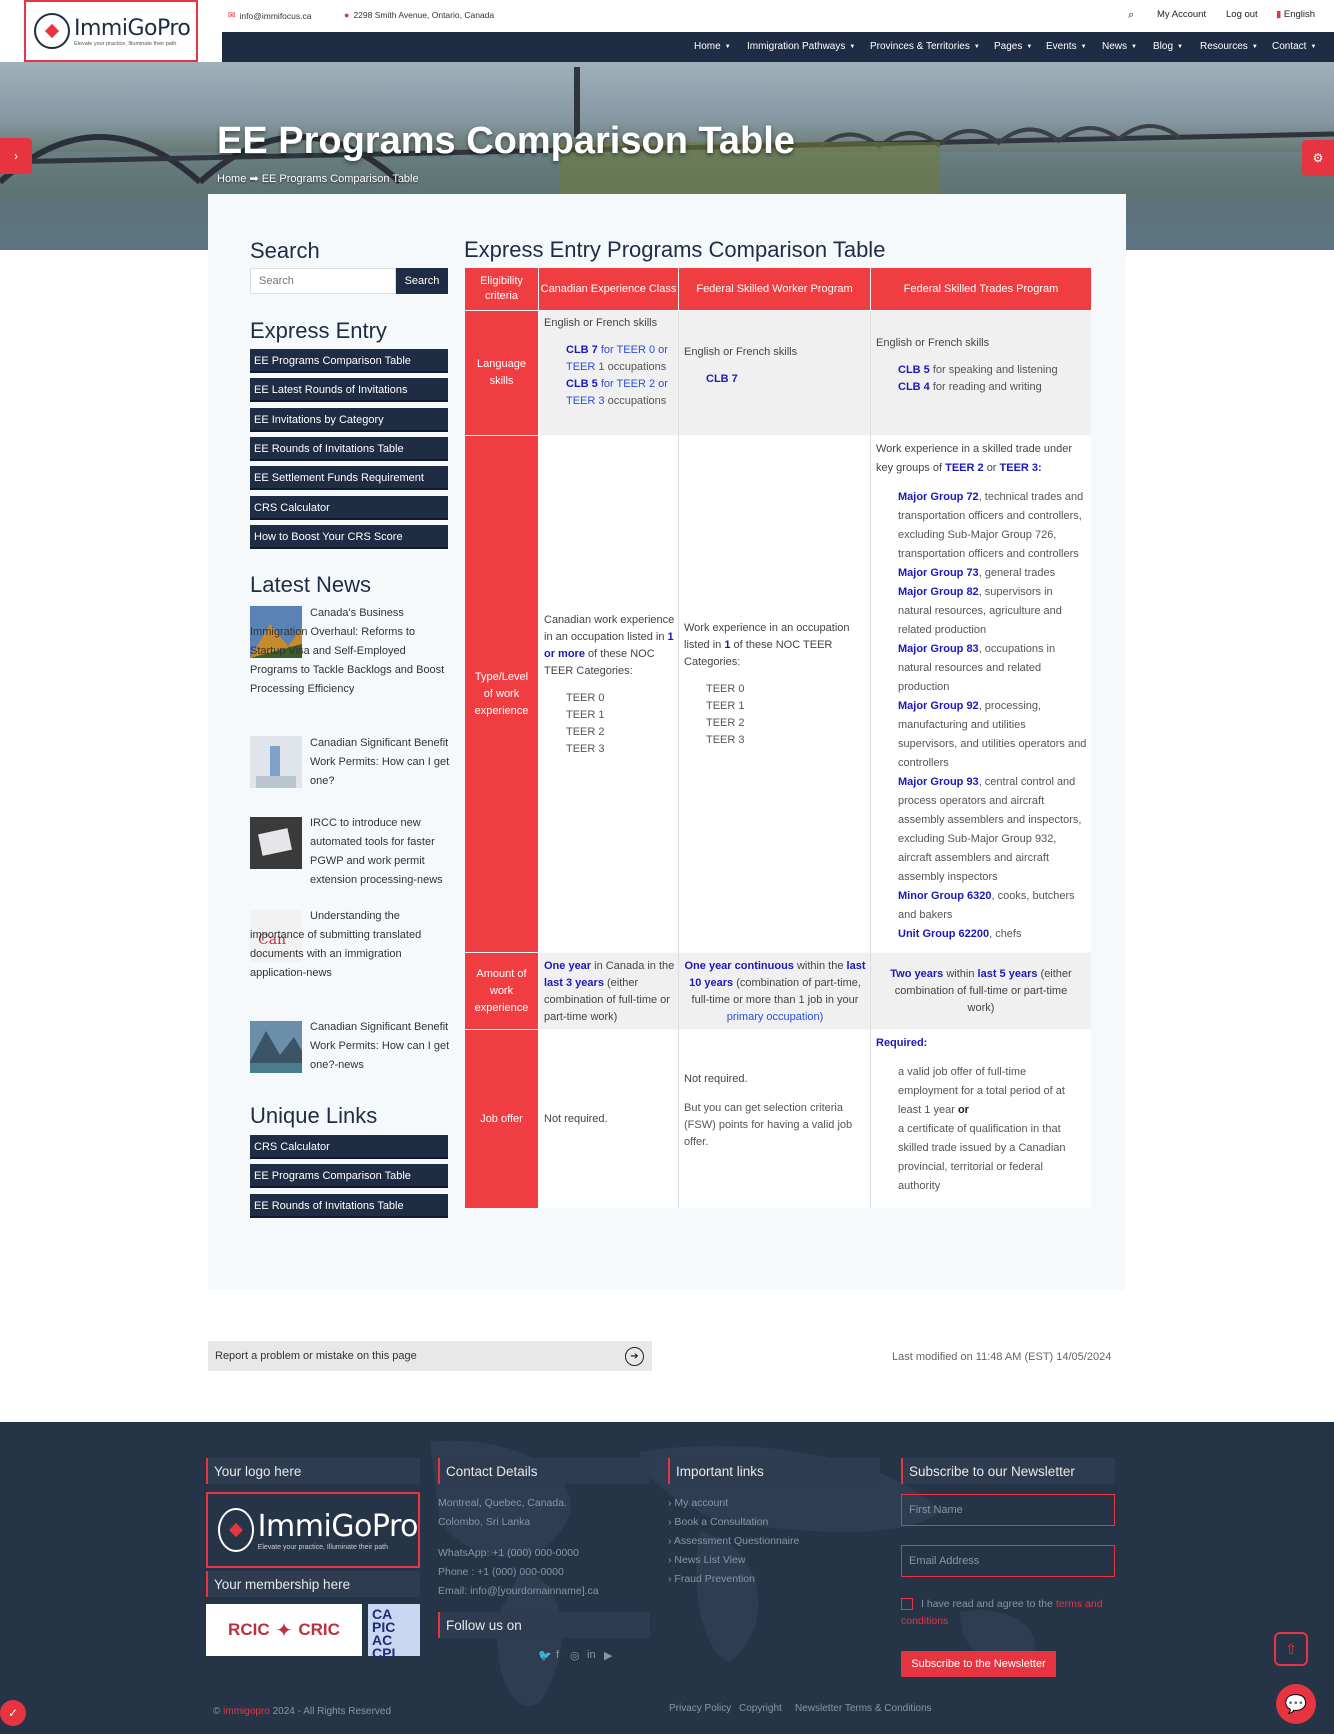 Image resolution: width=1334 pixels, height=1734 pixels. What do you see at coordinates (774, 1471) in the screenshot?
I see `footer-links-title: Important links` at bounding box center [774, 1471].